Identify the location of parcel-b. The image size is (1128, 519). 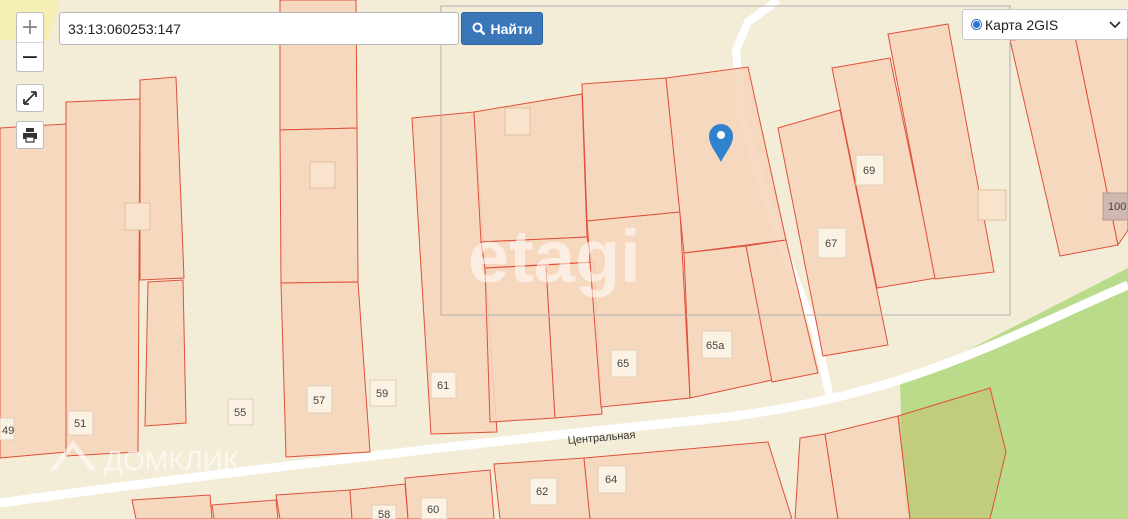
(165, 353).